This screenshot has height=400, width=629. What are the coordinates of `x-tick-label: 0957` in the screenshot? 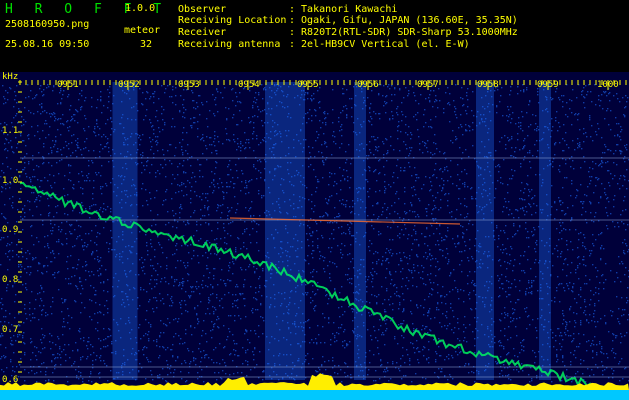 It's located at (428, 85).